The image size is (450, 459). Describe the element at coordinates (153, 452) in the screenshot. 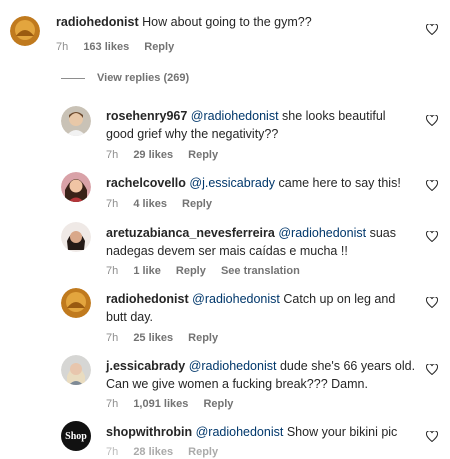

I see `like-count: 28 likes` at that location.